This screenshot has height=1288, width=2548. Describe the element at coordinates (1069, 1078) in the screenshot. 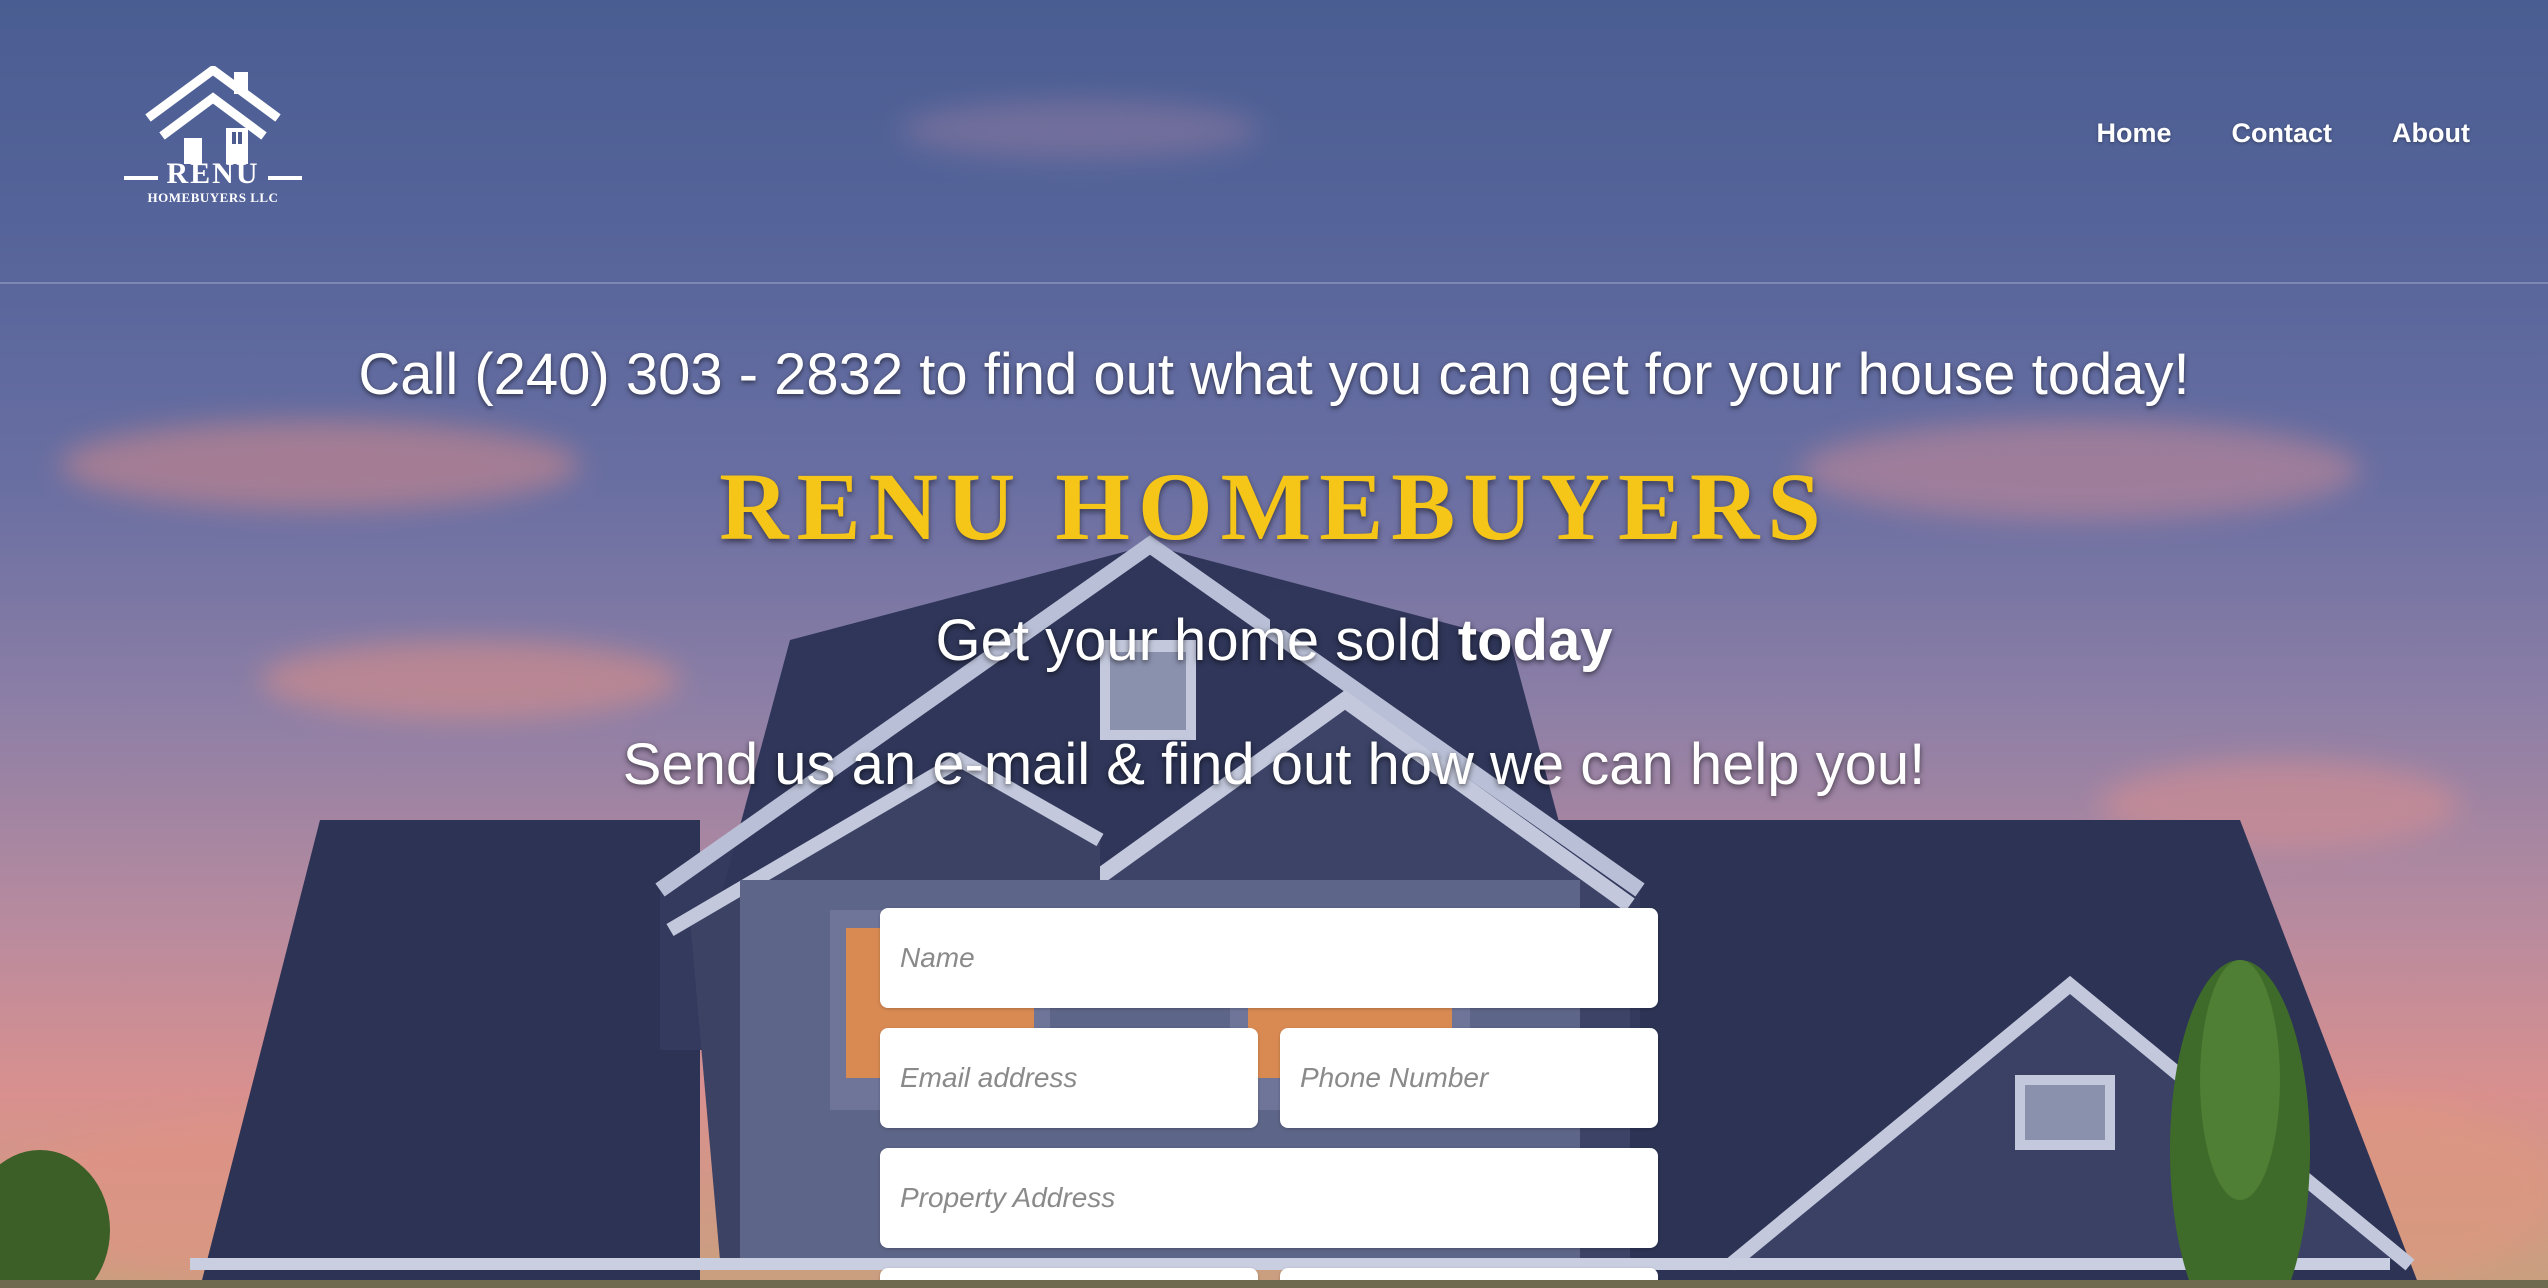

I see `email-input` at that location.